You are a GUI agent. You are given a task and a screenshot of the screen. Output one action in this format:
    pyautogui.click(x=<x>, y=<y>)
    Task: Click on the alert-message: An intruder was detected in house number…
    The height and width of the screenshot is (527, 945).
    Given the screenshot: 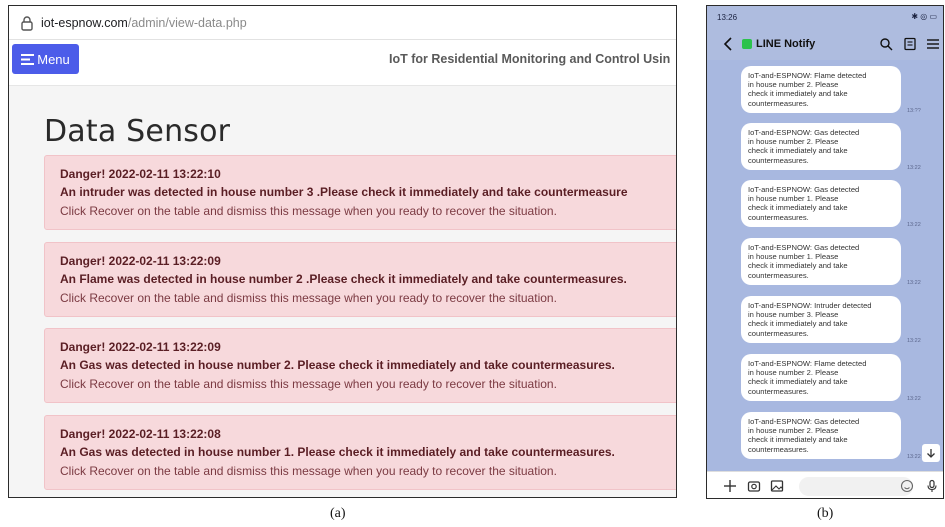 What is the action you would take?
    pyautogui.click(x=344, y=192)
    